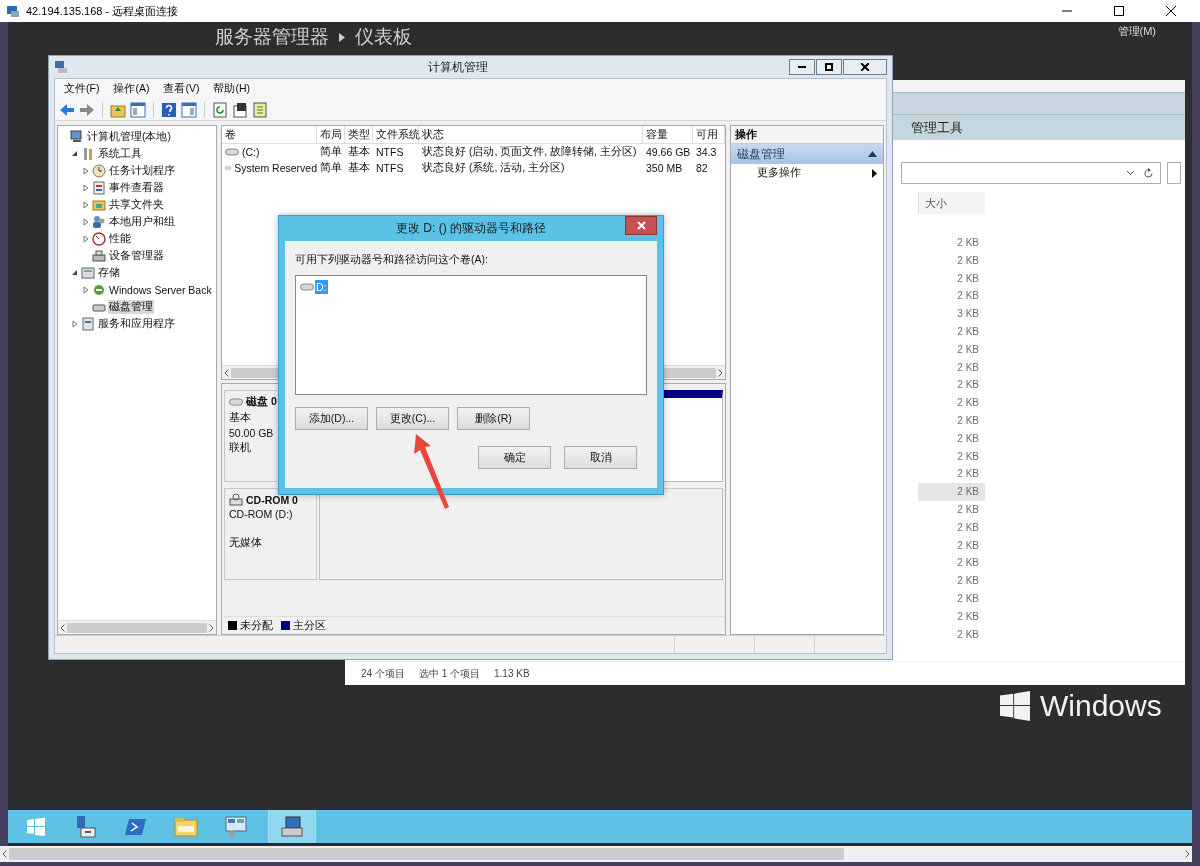 This screenshot has width=1200, height=866. Describe the element at coordinates (246, 543) in the screenshot. I see `disk-detail: 无媒体` at that location.